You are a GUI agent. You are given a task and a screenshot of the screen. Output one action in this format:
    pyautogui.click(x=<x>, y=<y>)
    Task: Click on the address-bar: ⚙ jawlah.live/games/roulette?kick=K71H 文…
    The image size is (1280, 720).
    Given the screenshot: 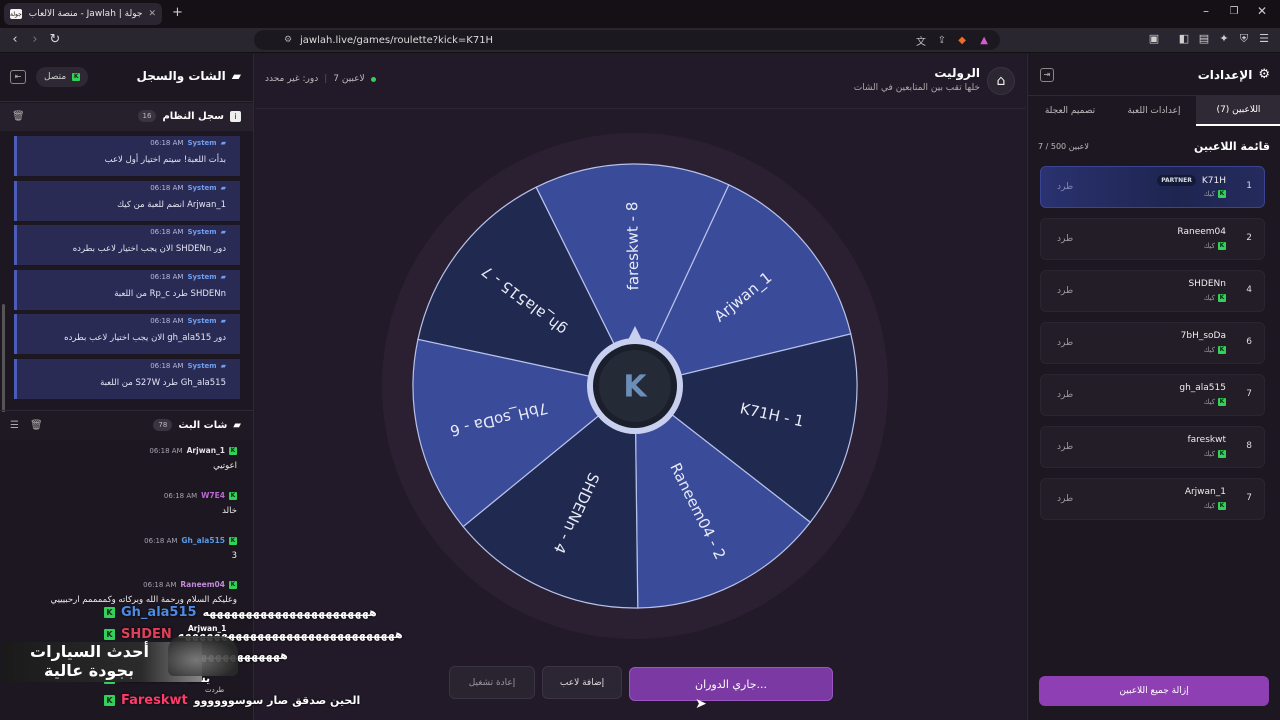 What is the action you would take?
    pyautogui.click(x=627, y=40)
    